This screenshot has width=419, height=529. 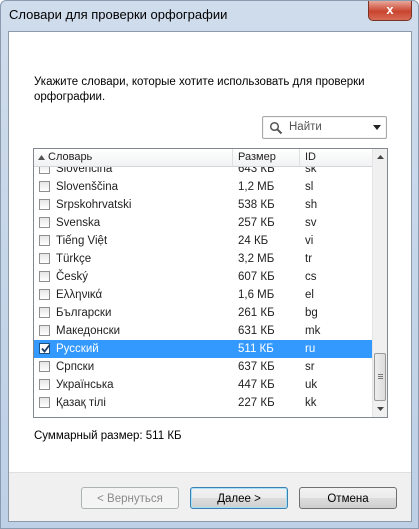 I want to click on vertical-scrollbar, so click(x=379, y=283).